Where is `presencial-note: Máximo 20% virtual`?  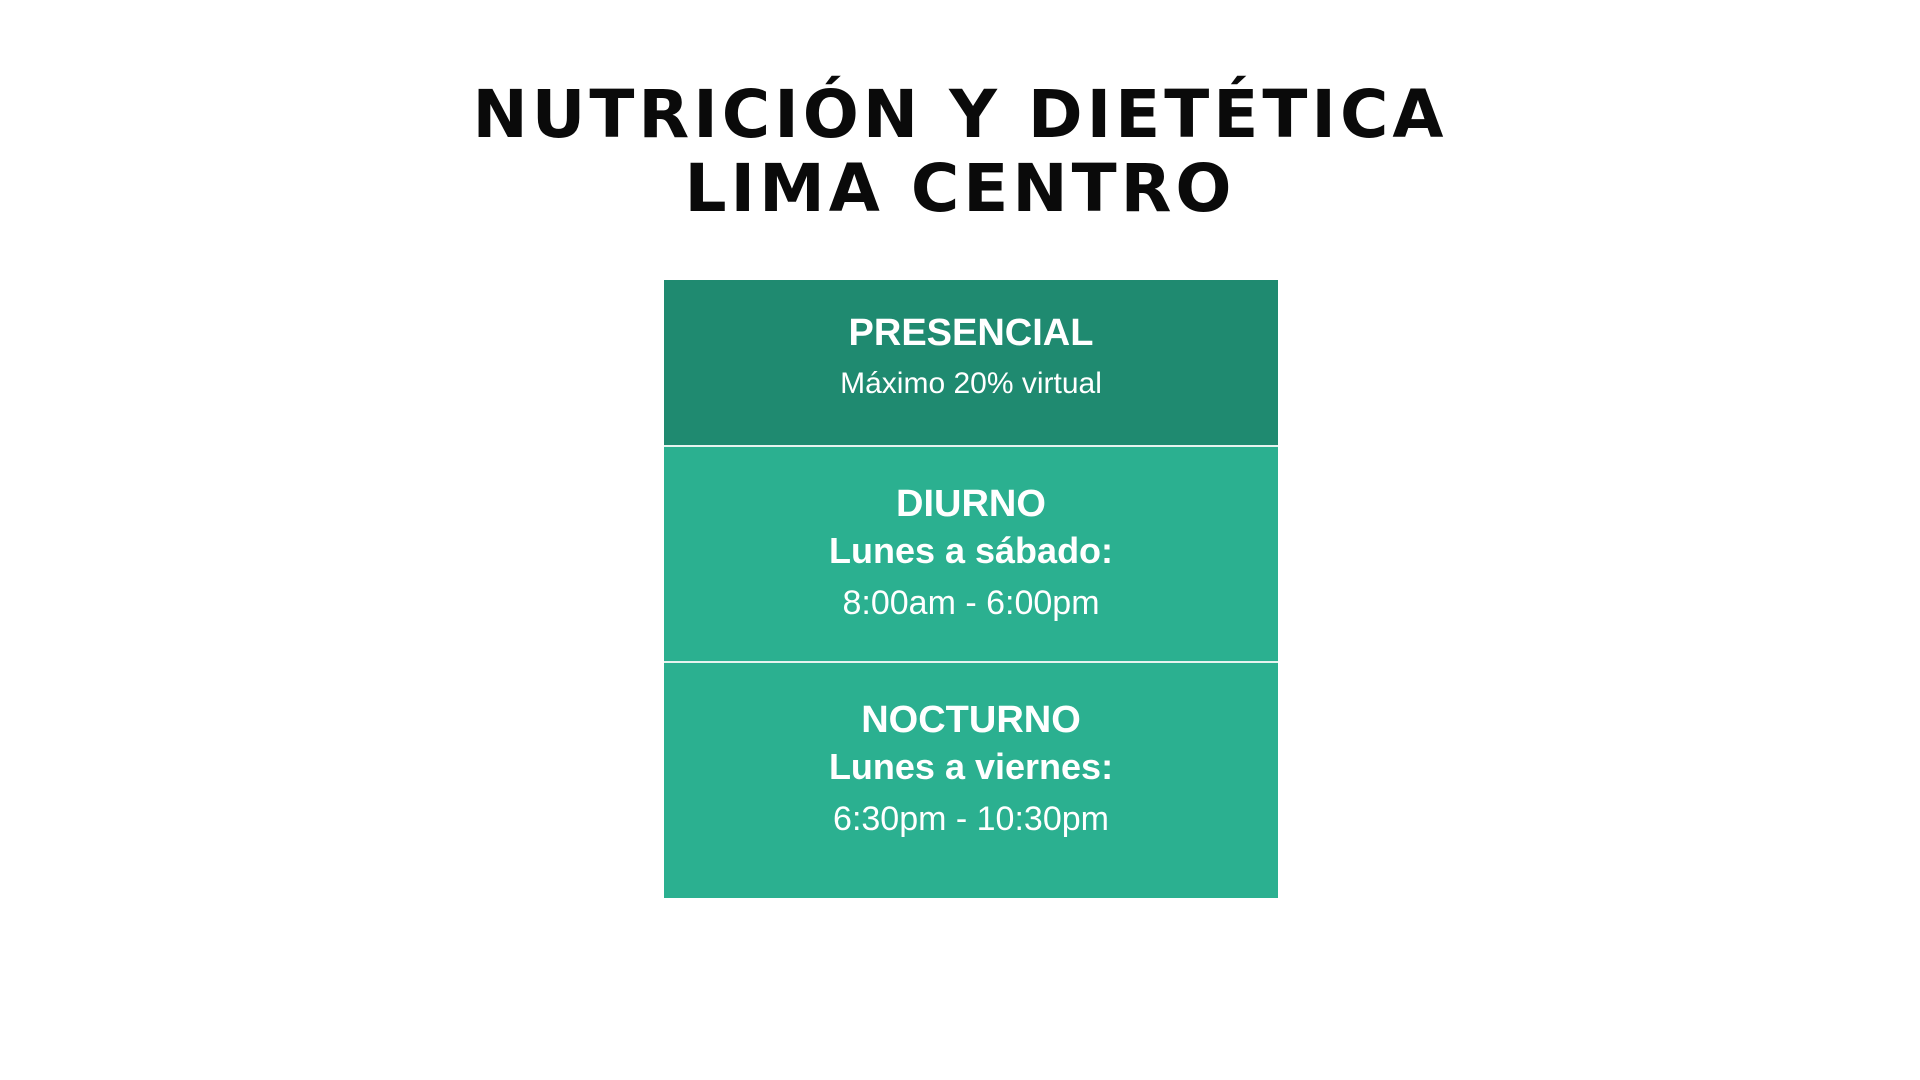 presencial-note: Máximo 20% virtual is located at coordinates (971, 383).